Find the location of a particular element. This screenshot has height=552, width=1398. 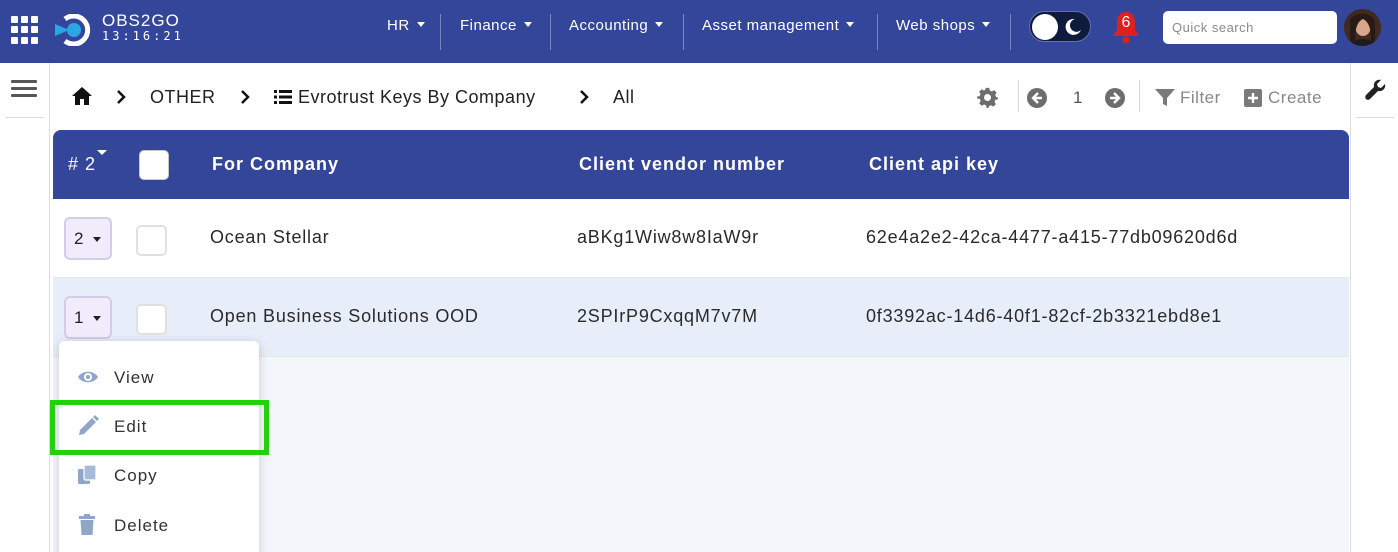

menu-item-edit: Edit is located at coordinates (159, 425).